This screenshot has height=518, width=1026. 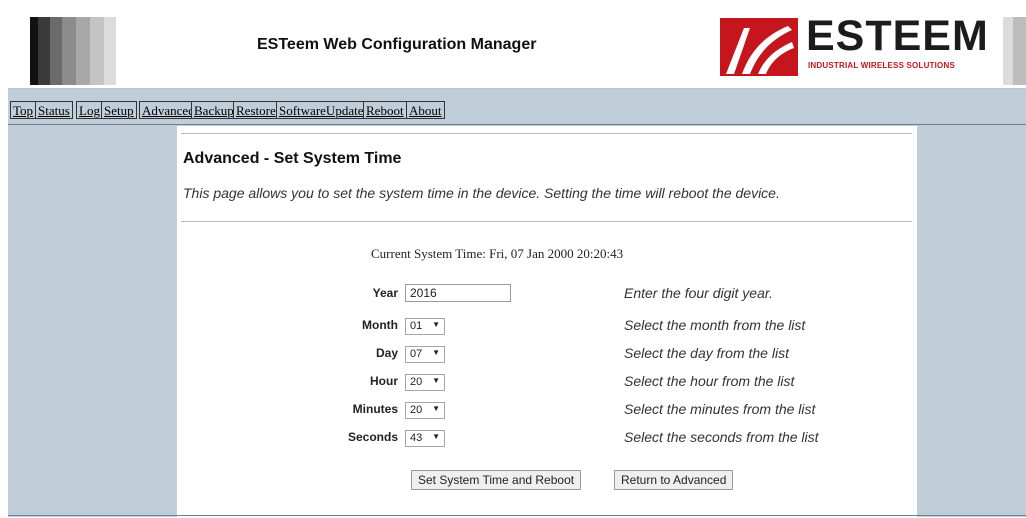 I want to click on minutes-label: Minutes, so click(x=375, y=409).